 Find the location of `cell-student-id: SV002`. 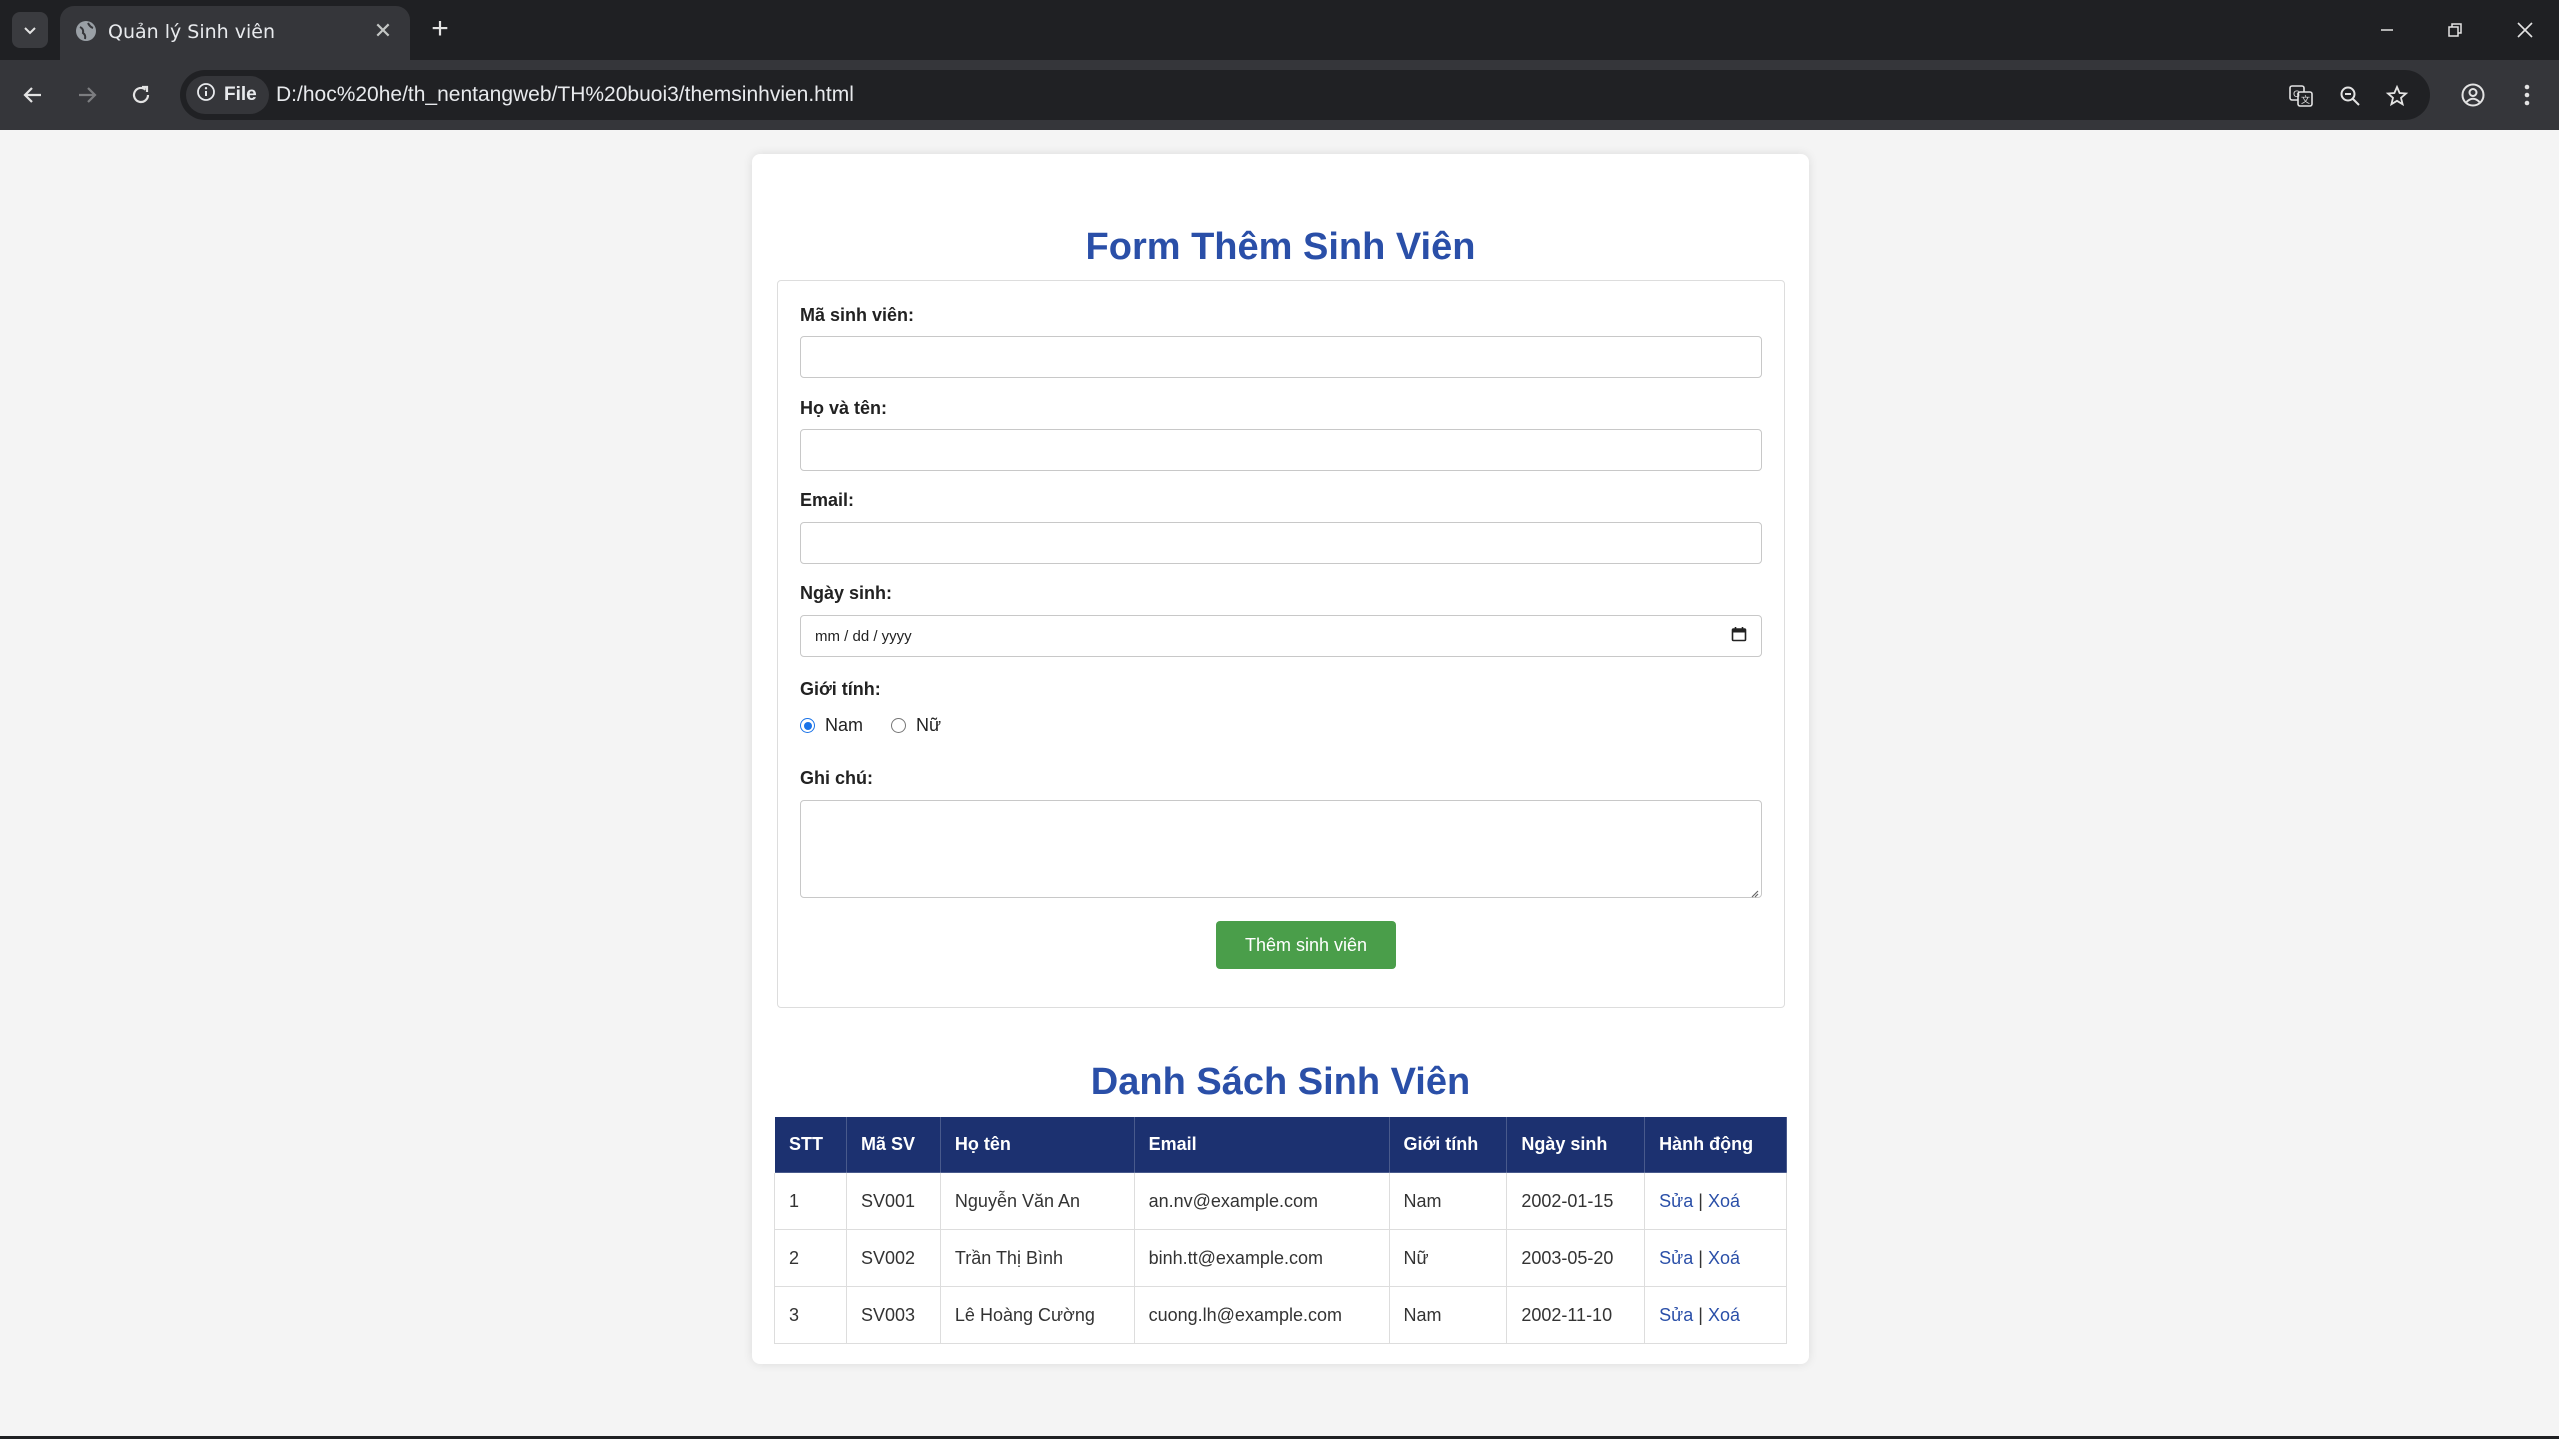

cell-student-id: SV002 is located at coordinates (893, 1258).